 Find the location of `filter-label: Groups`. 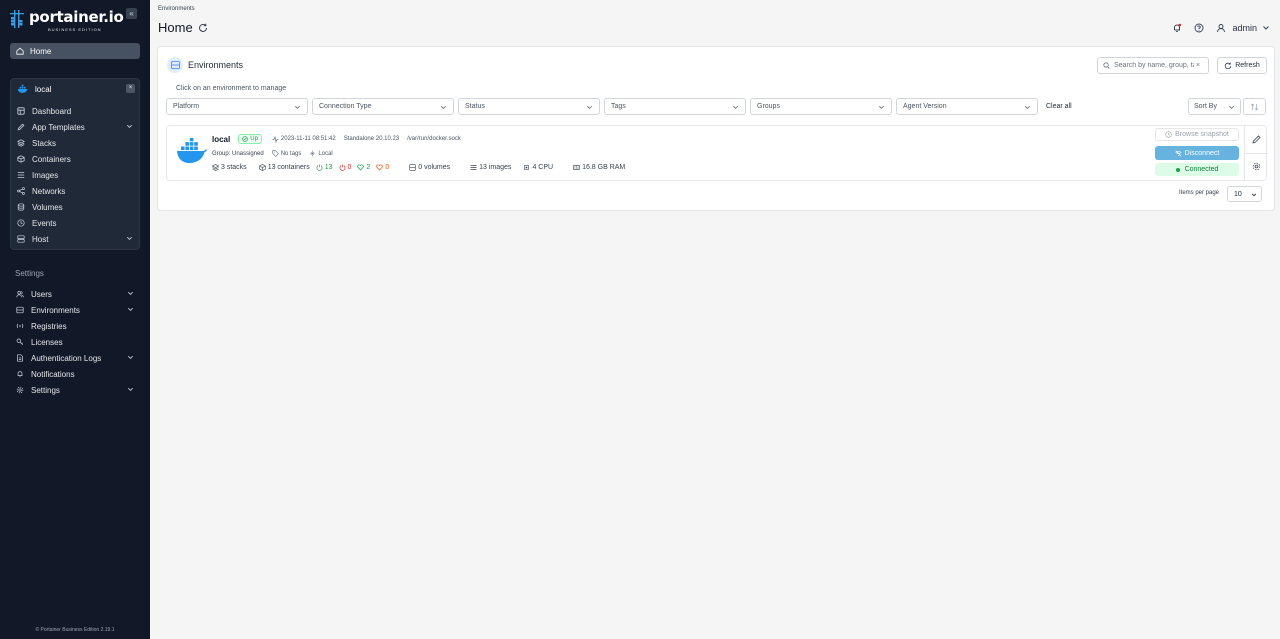

filter-label: Groups is located at coordinates (768, 106).